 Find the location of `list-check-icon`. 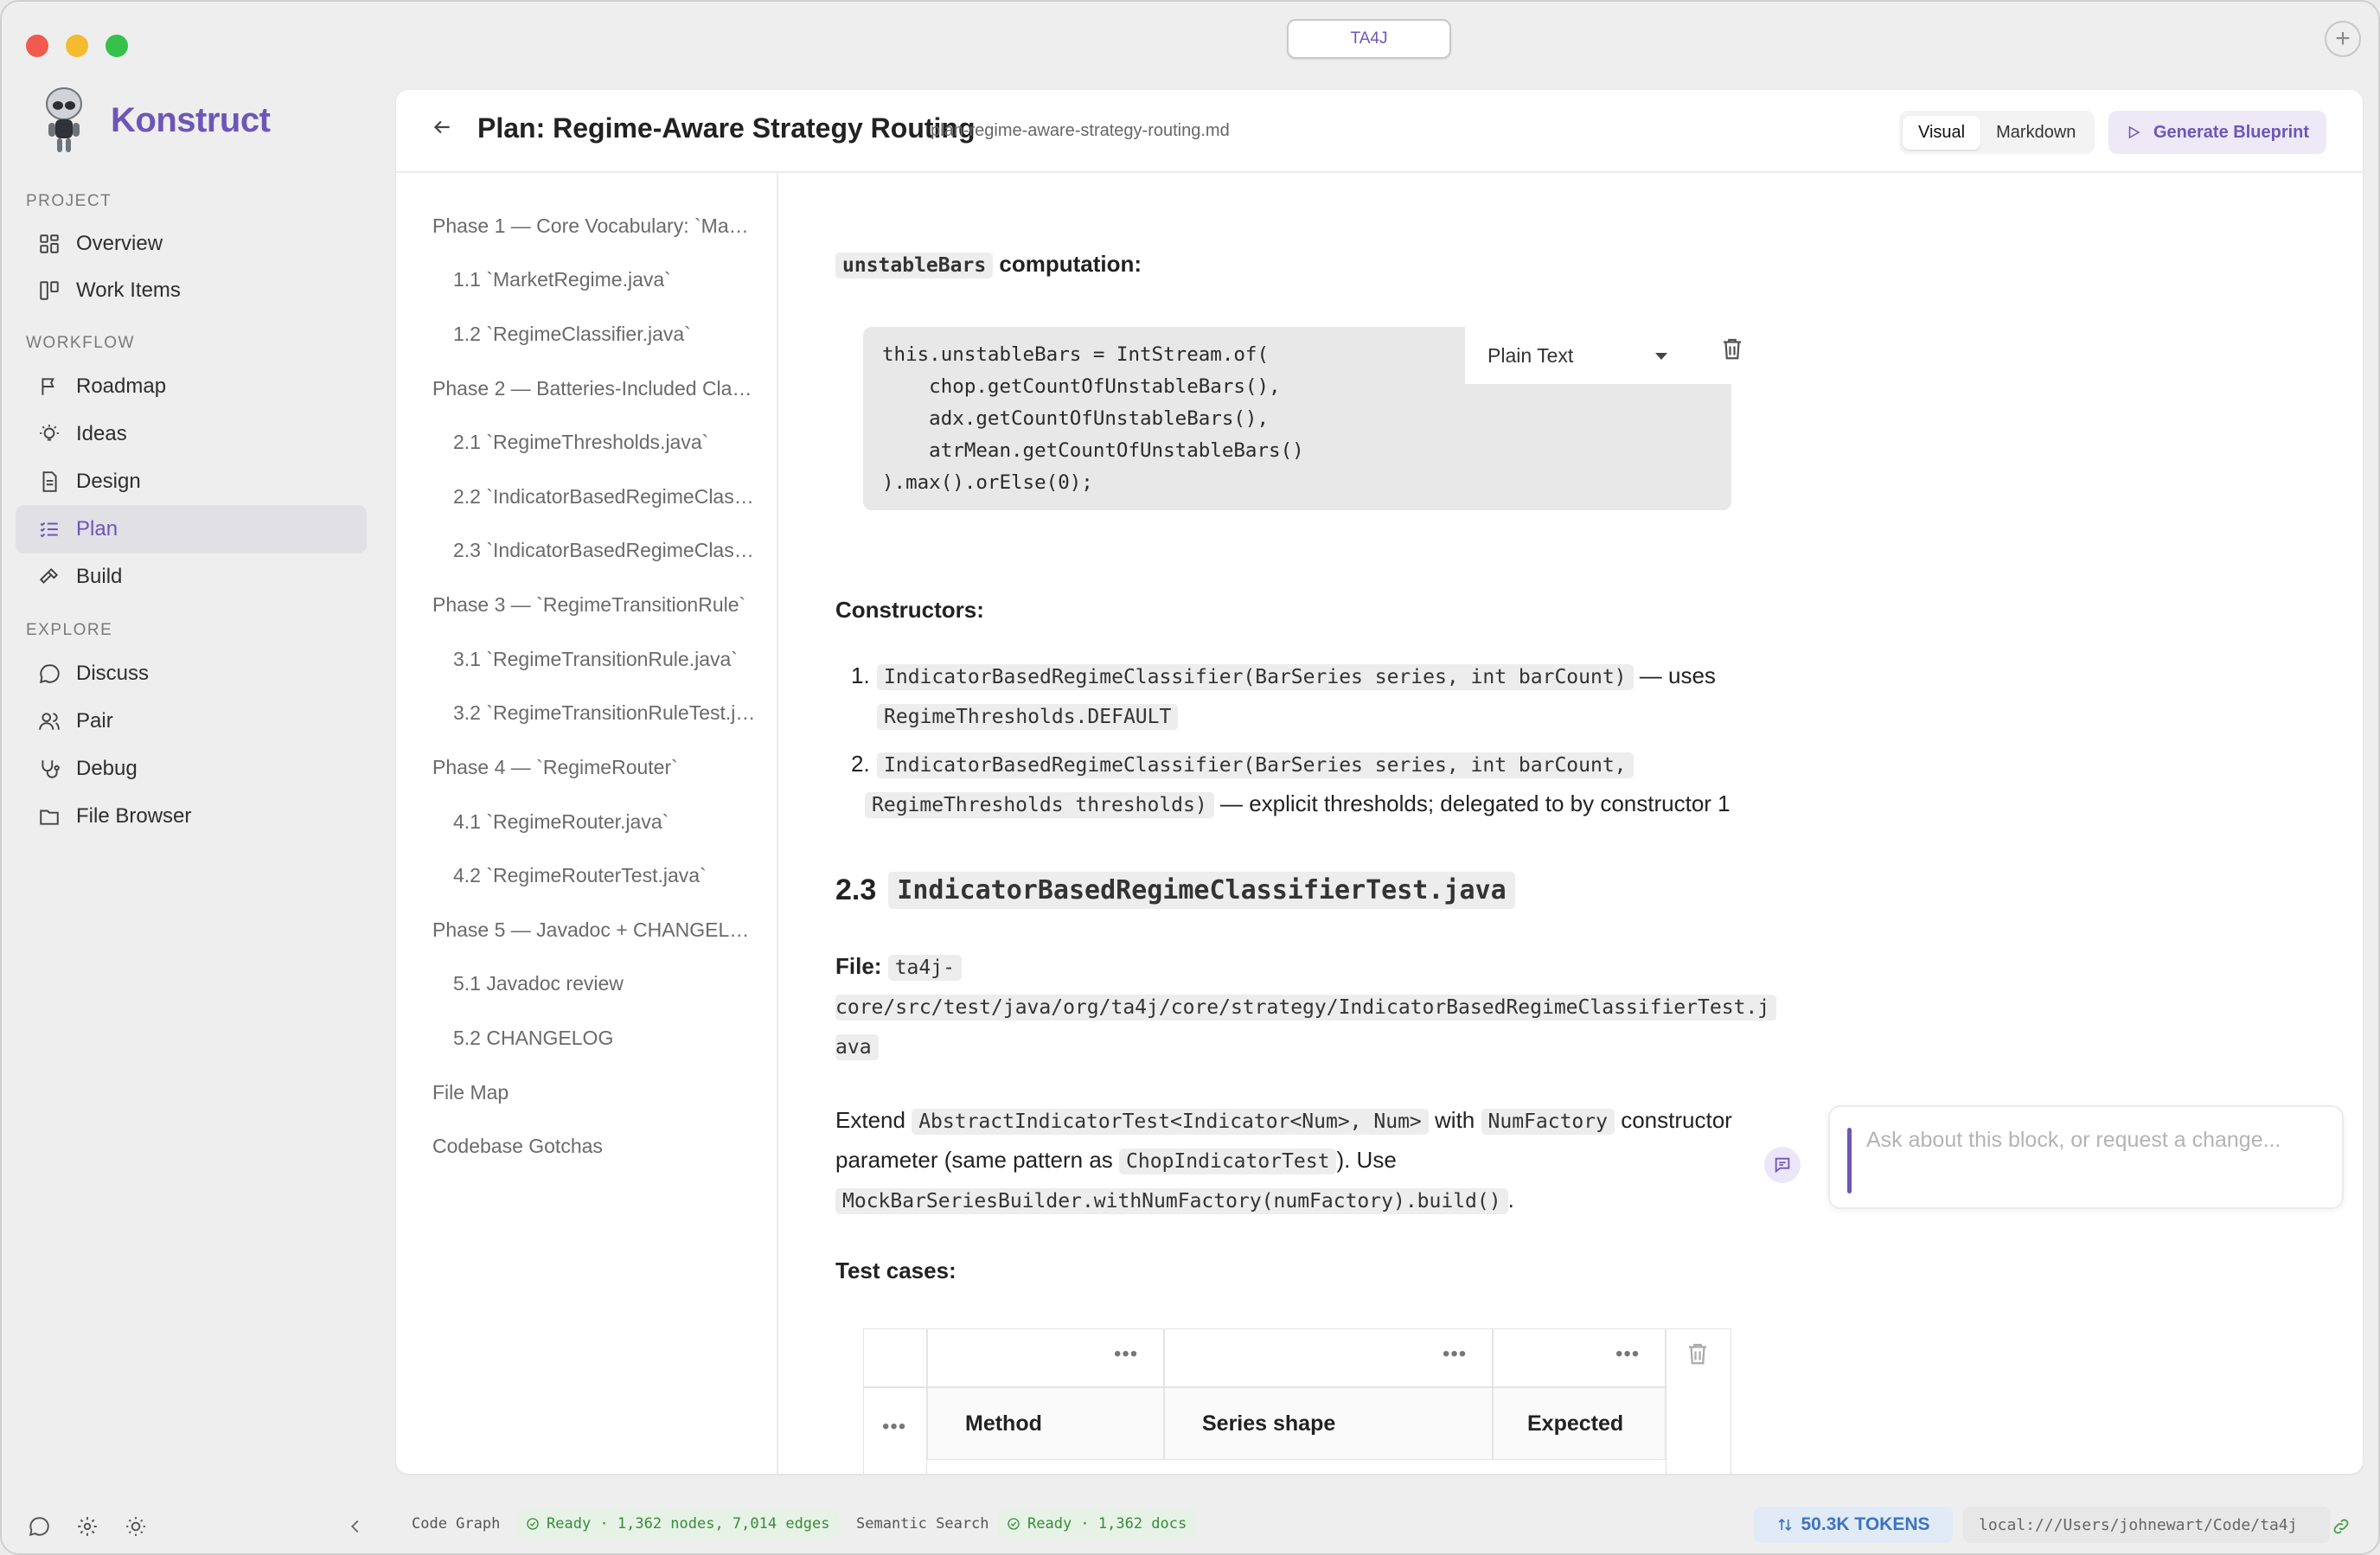

list-check-icon is located at coordinates (49, 530).